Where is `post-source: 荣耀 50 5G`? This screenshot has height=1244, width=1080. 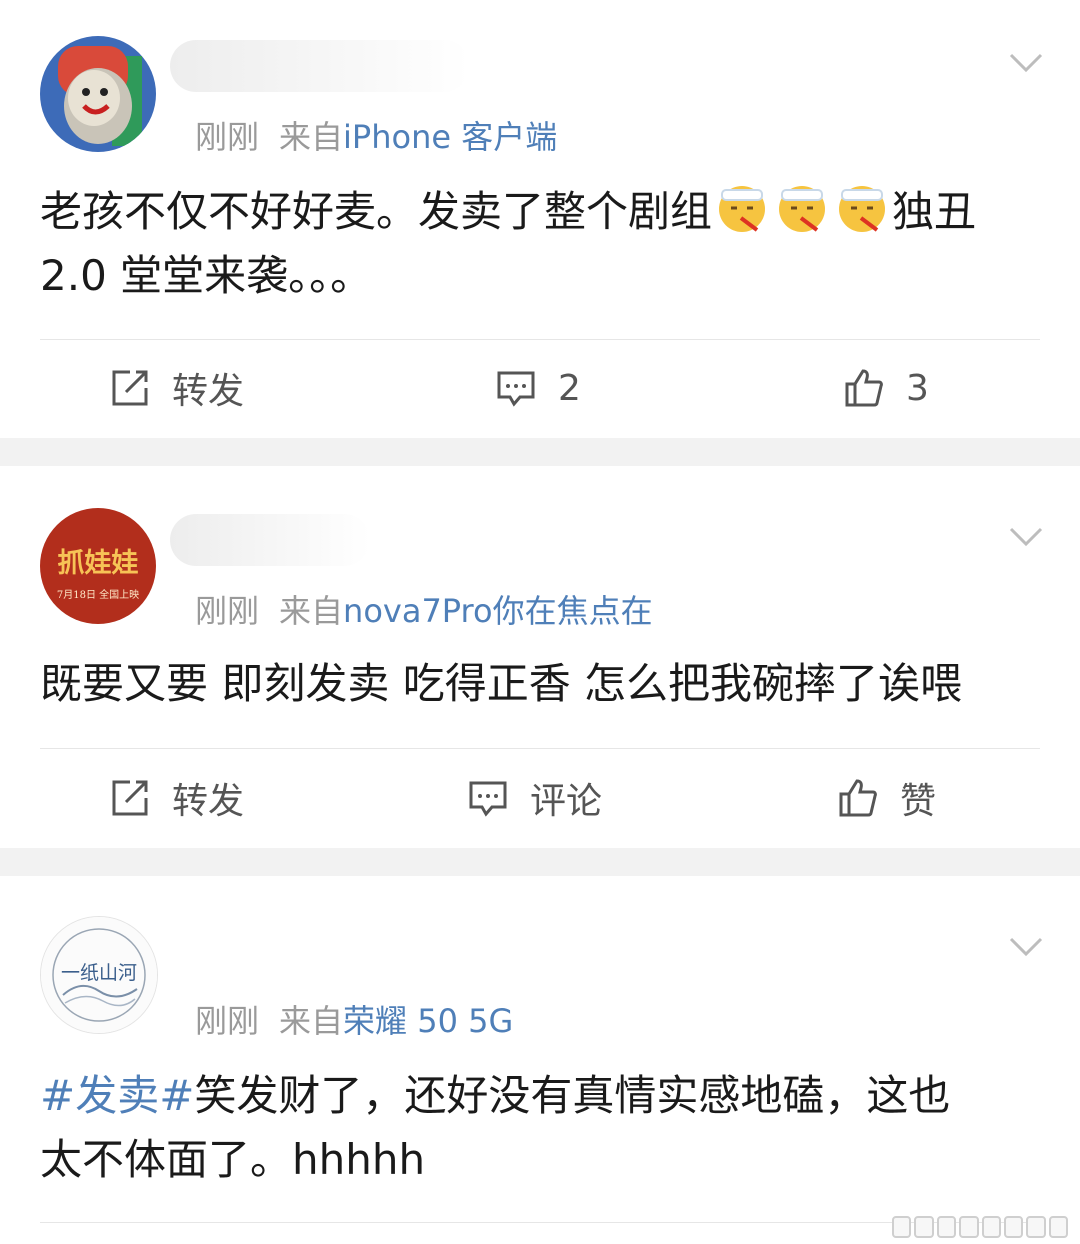
post-source: 荣耀 50 5G is located at coordinates (428, 1021).